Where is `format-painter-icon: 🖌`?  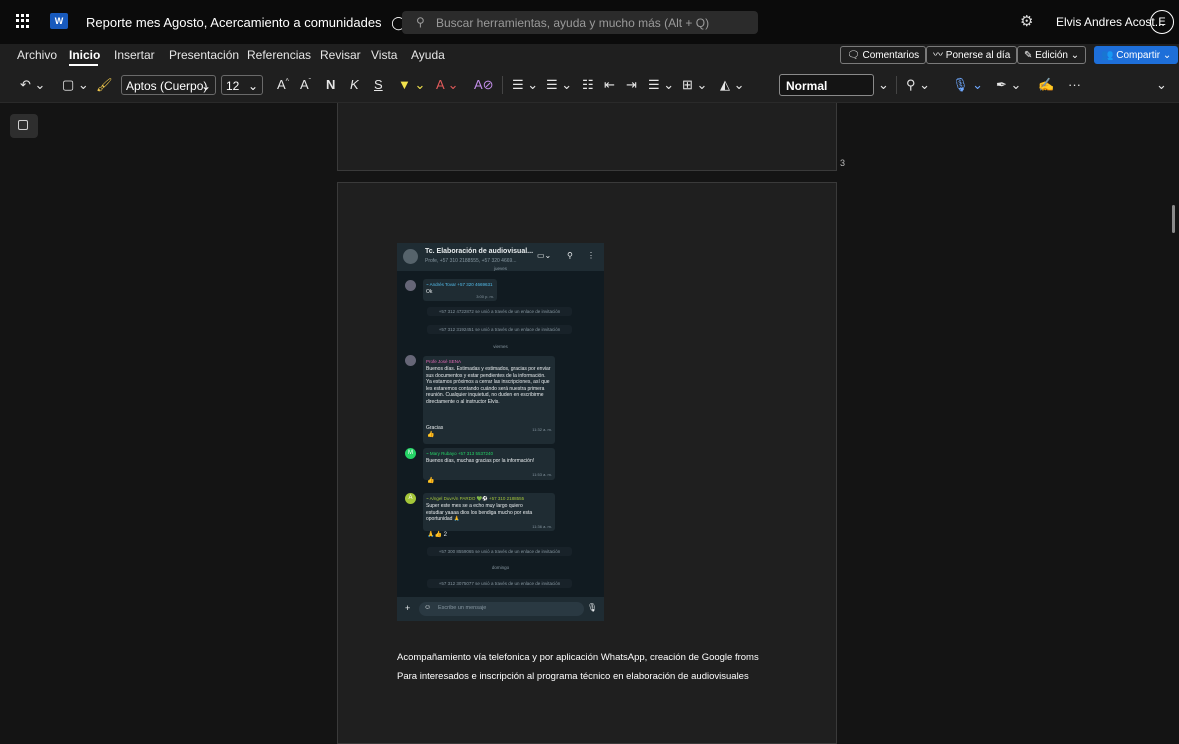 format-painter-icon: 🖌 is located at coordinates (104, 85).